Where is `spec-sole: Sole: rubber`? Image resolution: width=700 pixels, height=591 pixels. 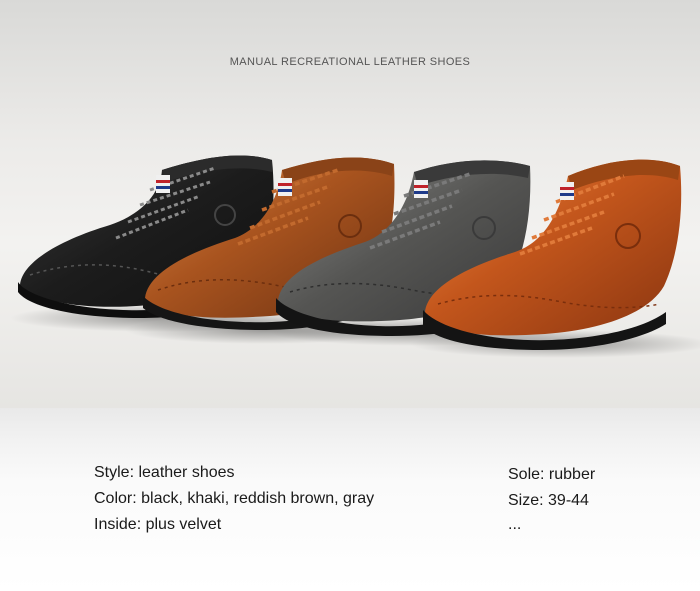 spec-sole: Sole: rubber is located at coordinates (552, 474).